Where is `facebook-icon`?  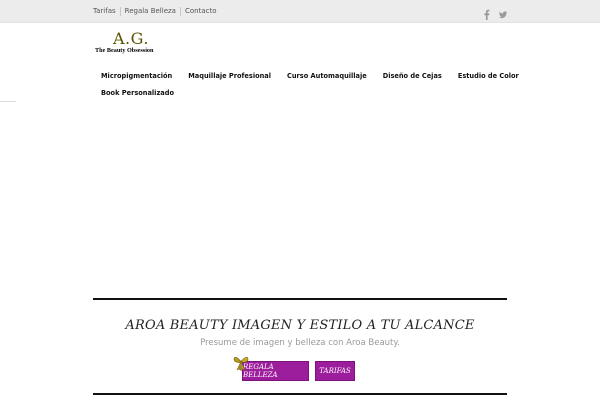
facebook-icon is located at coordinates (486, 12).